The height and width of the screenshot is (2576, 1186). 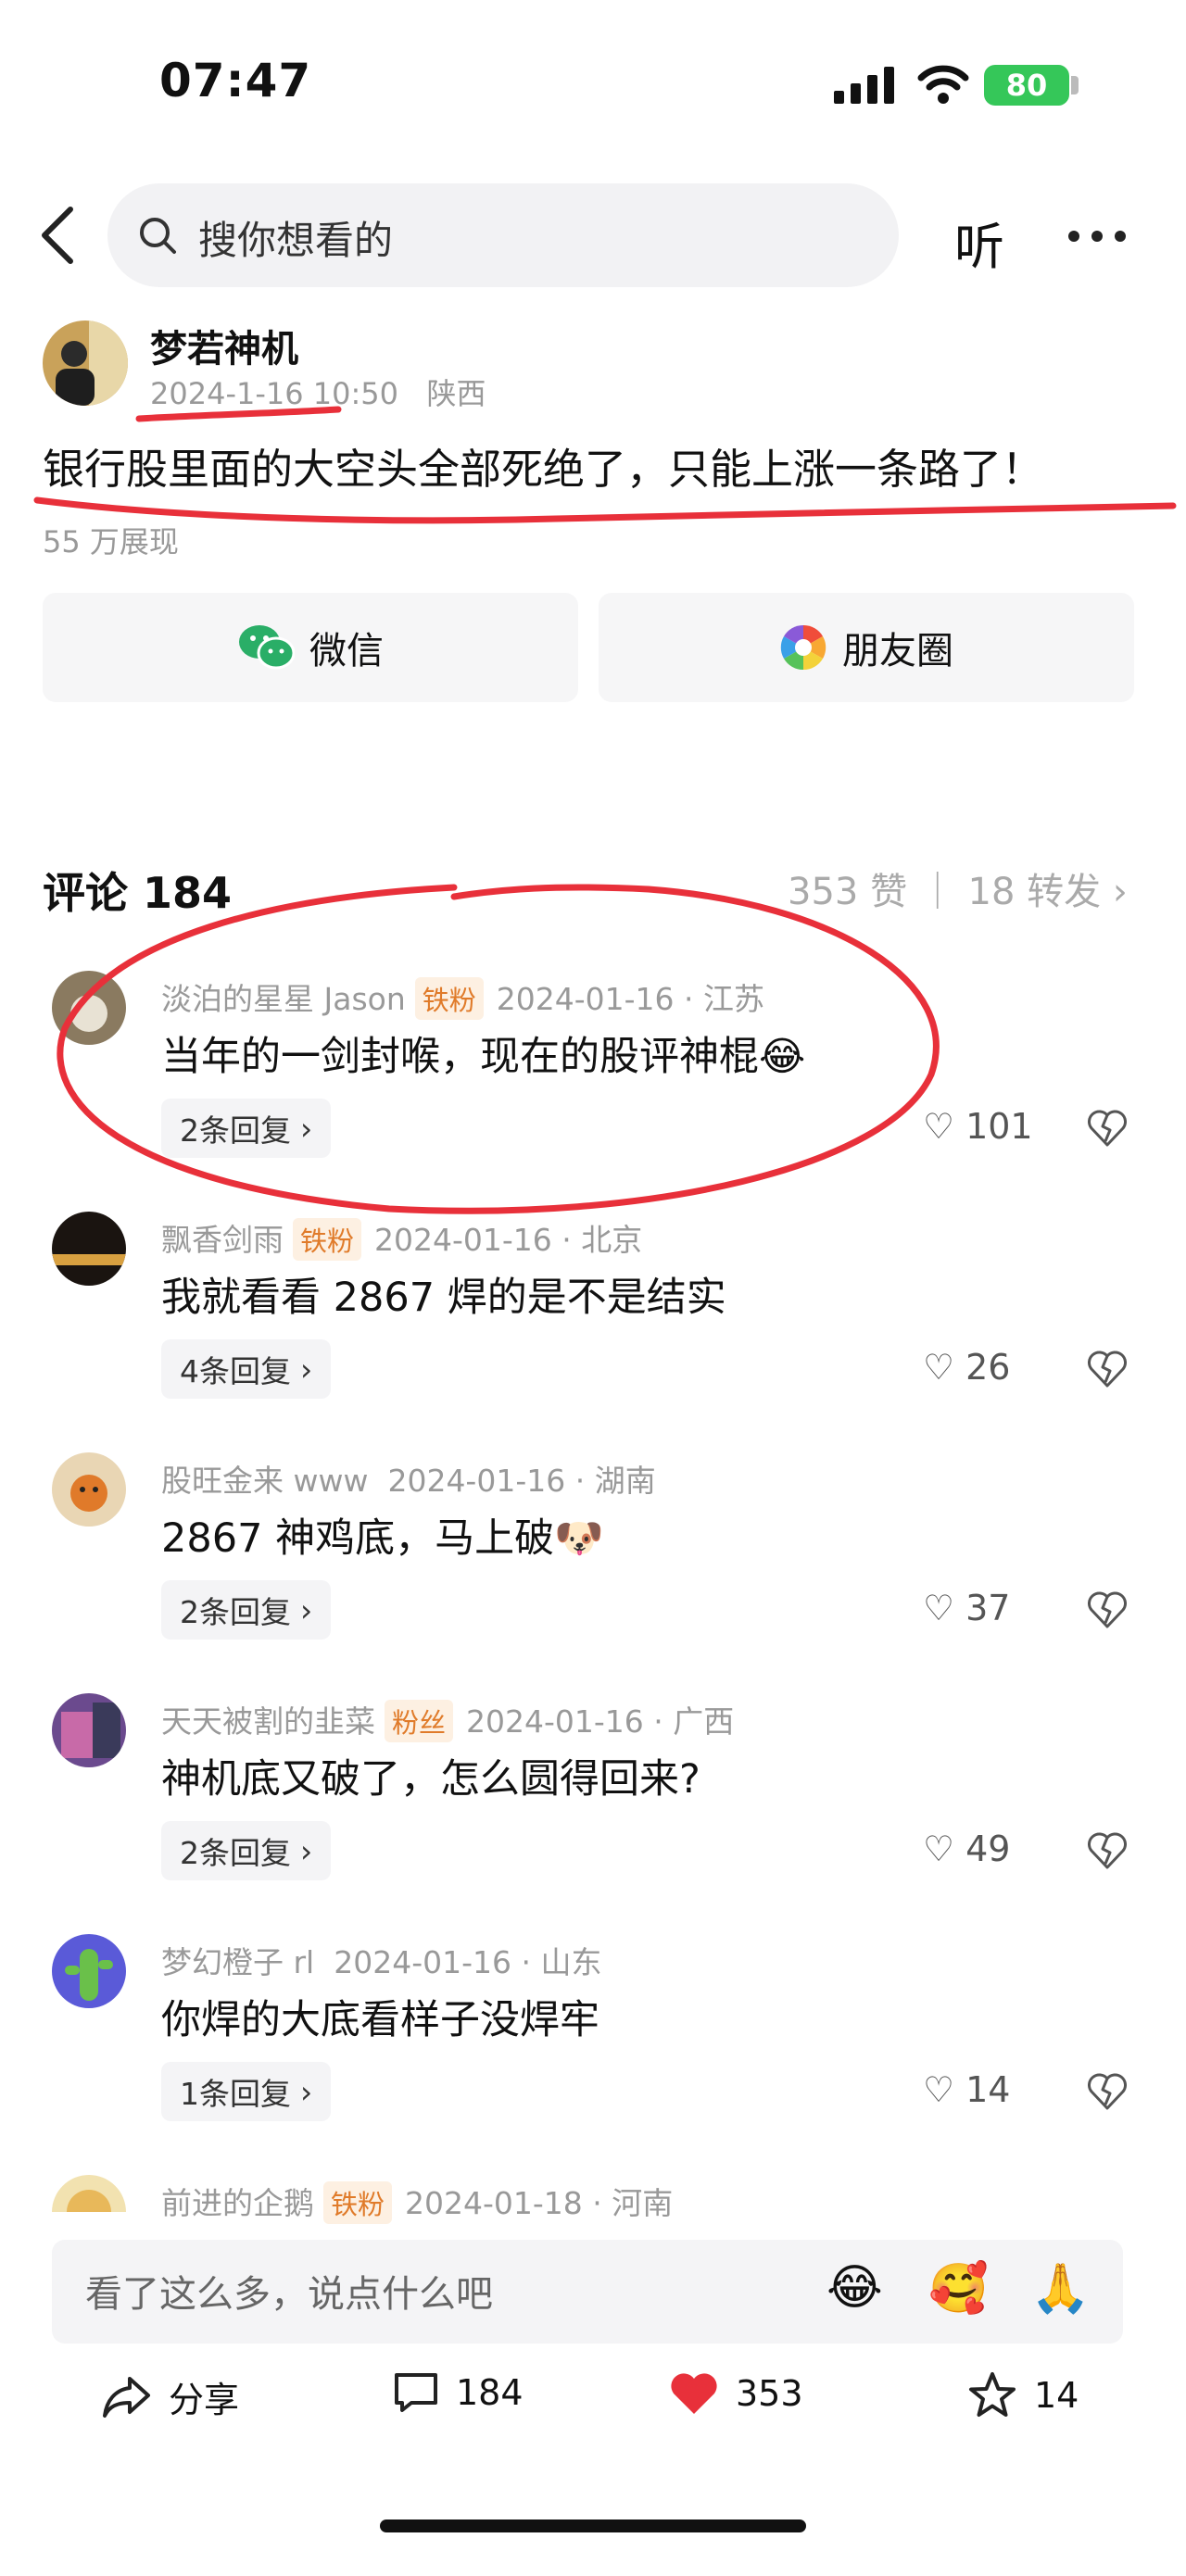 What do you see at coordinates (694, 2393) in the screenshot?
I see `heart-filled-icon` at bounding box center [694, 2393].